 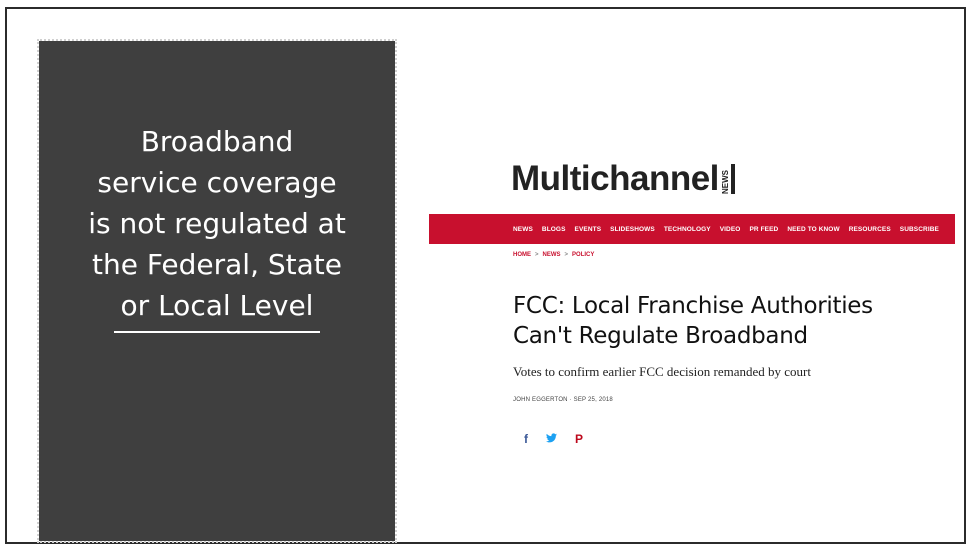 I want to click on nav-item-slideshows: SLIDESHOWS, so click(x=632, y=229).